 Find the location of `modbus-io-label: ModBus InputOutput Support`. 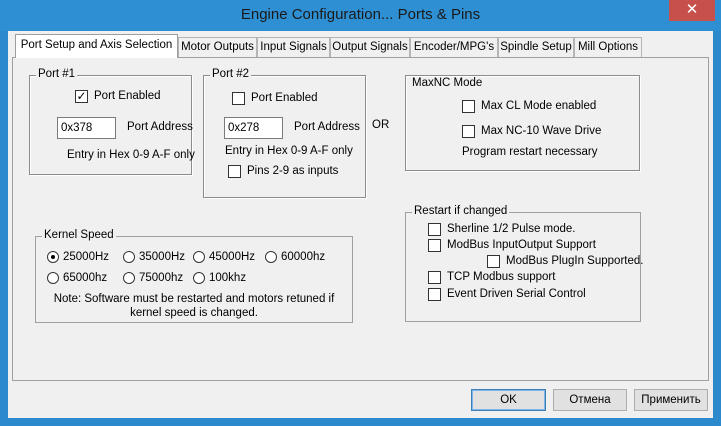

modbus-io-label: ModBus InputOutput Support is located at coordinates (521, 245).